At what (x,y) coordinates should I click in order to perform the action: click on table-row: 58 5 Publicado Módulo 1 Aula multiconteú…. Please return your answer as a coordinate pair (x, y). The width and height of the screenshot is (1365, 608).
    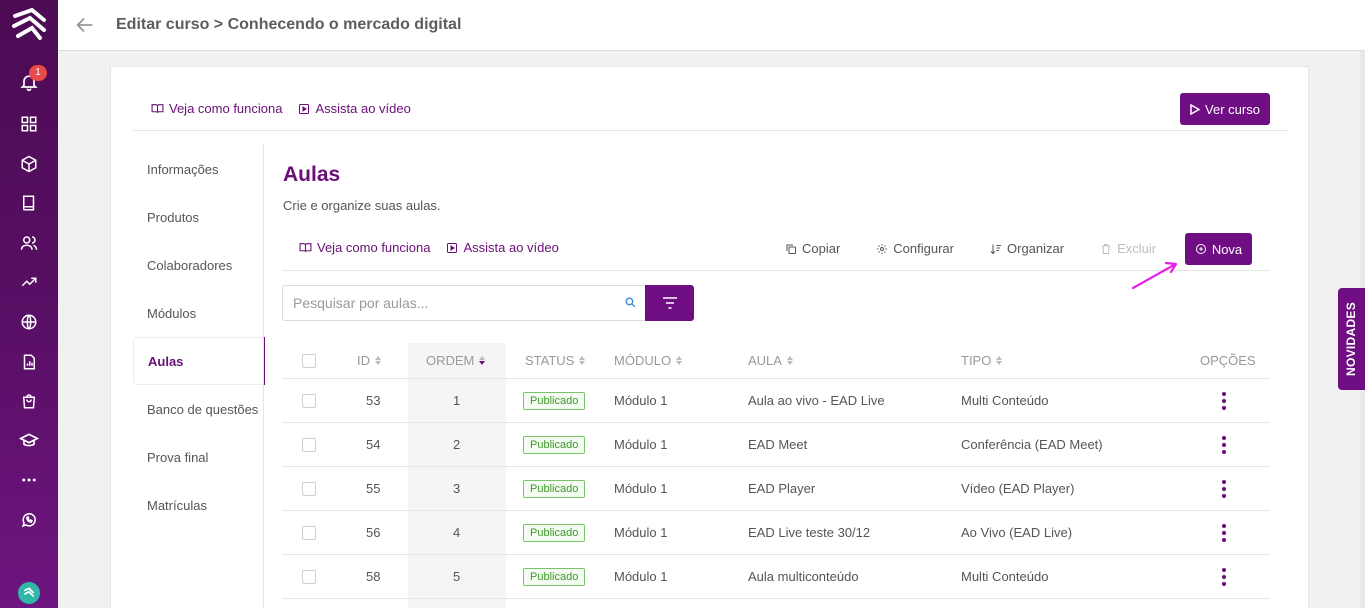
    Looking at the image, I should click on (776, 577).